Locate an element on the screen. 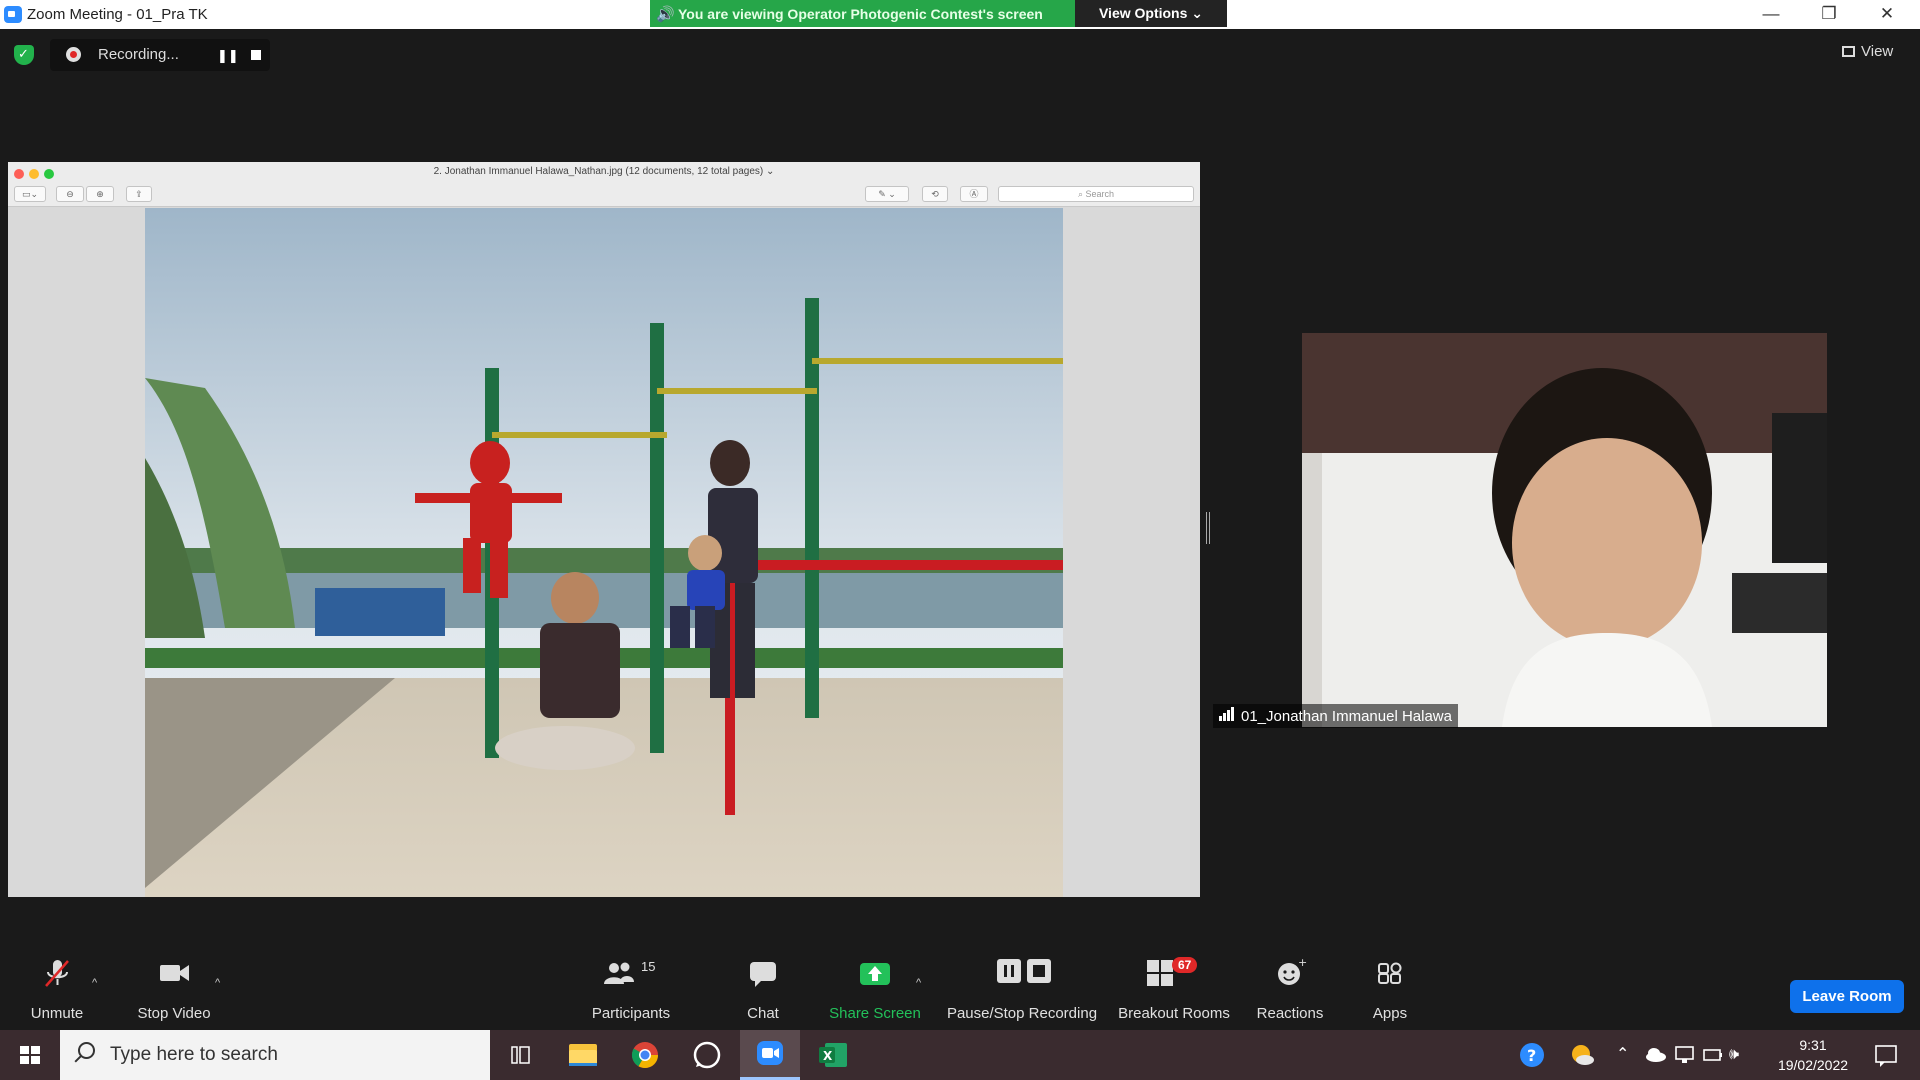  participants-label: Participants is located at coordinates (631, 1013).